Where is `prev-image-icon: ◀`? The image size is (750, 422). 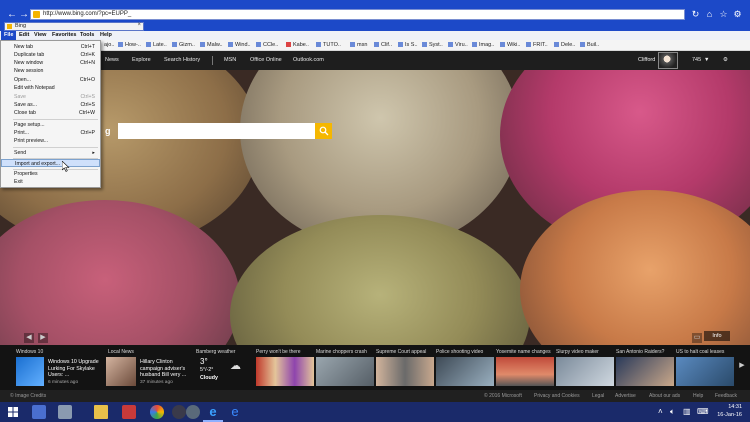
prev-image-icon: ◀ is located at coordinates (29, 338).